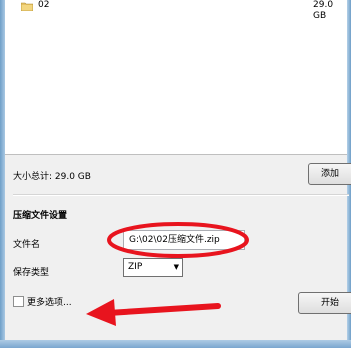 This screenshot has height=348, width=351. Describe the element at coordinates (40, 216) in the screenshot. I see `compression-settings-title: 压缩文件设置` at that location.